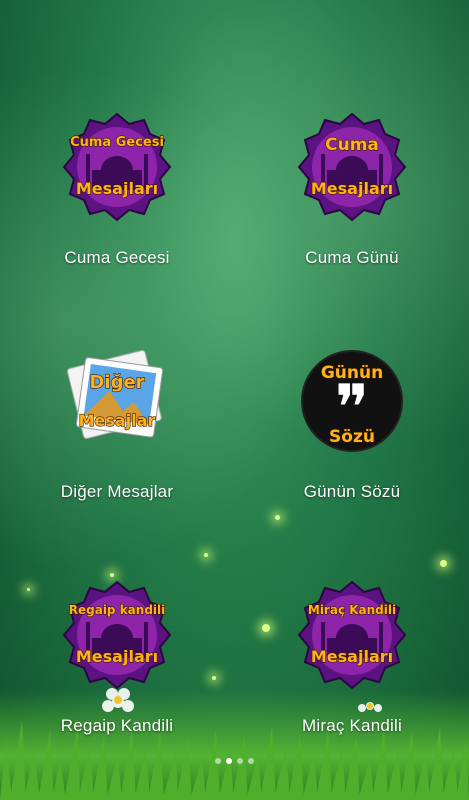 The width and height of the screenshot is (469, 800). I want to click on badge-line1: Diğer, so click(116, 382).